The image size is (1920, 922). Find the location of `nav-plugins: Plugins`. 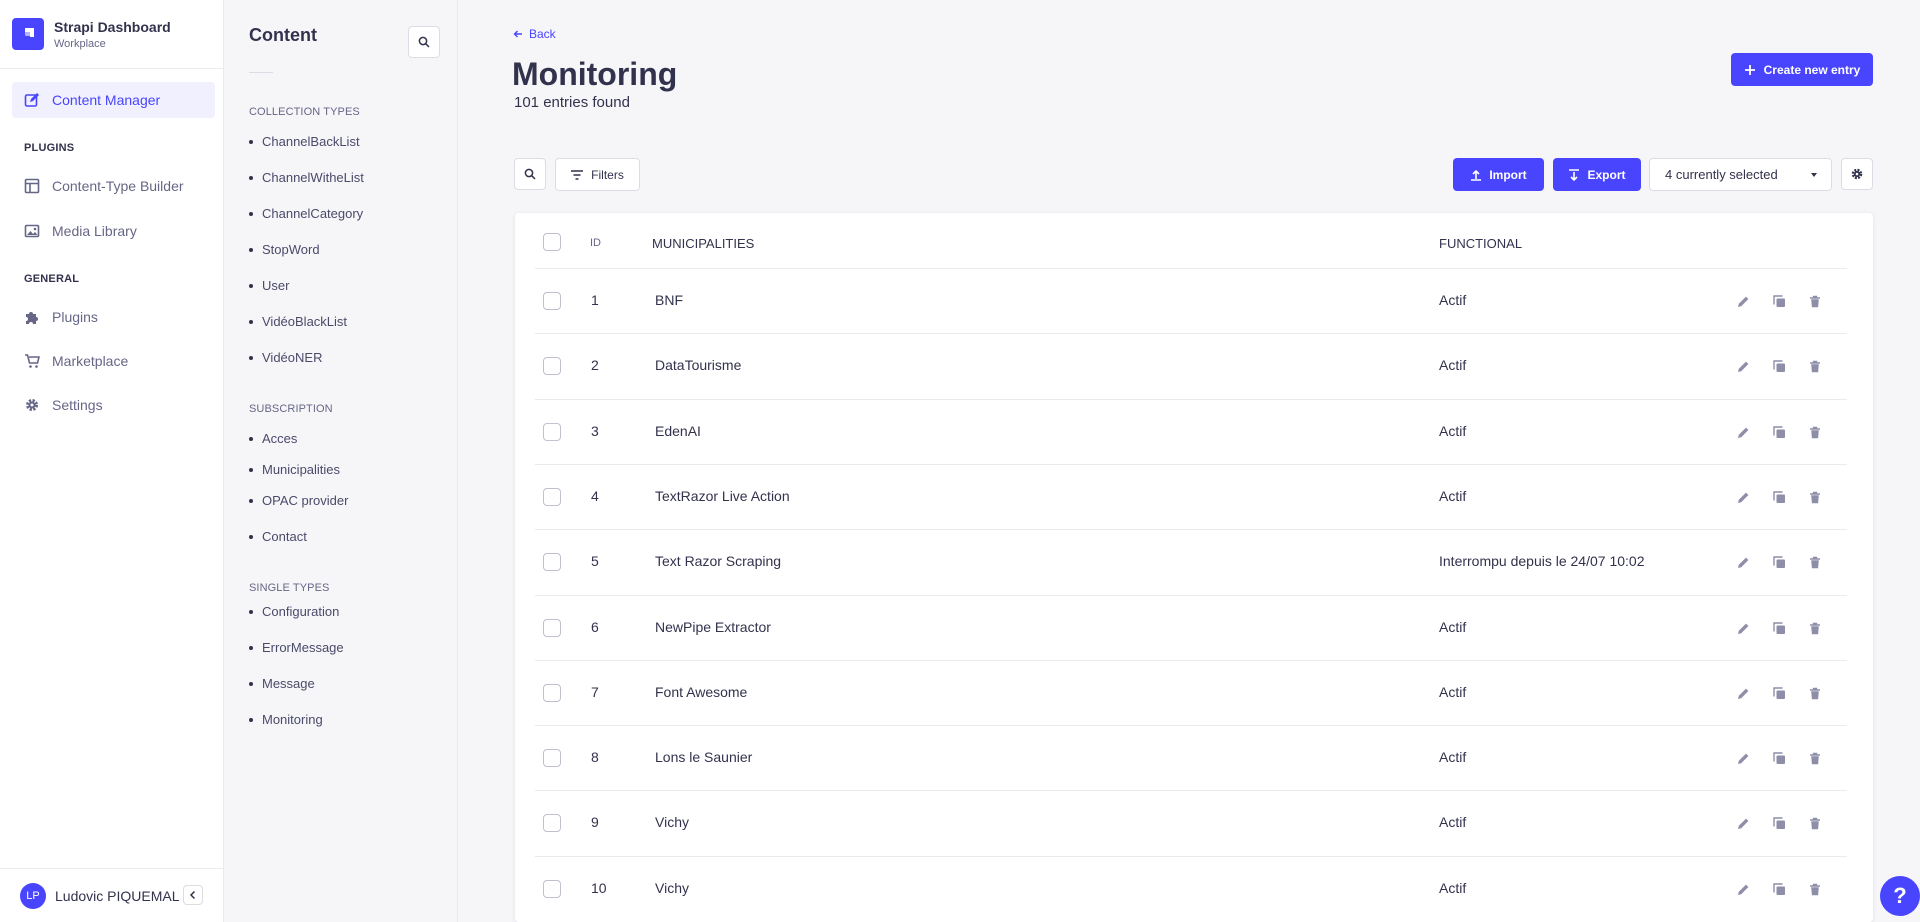

nav-plugins: Plugins is located at coordinates (113, 317).